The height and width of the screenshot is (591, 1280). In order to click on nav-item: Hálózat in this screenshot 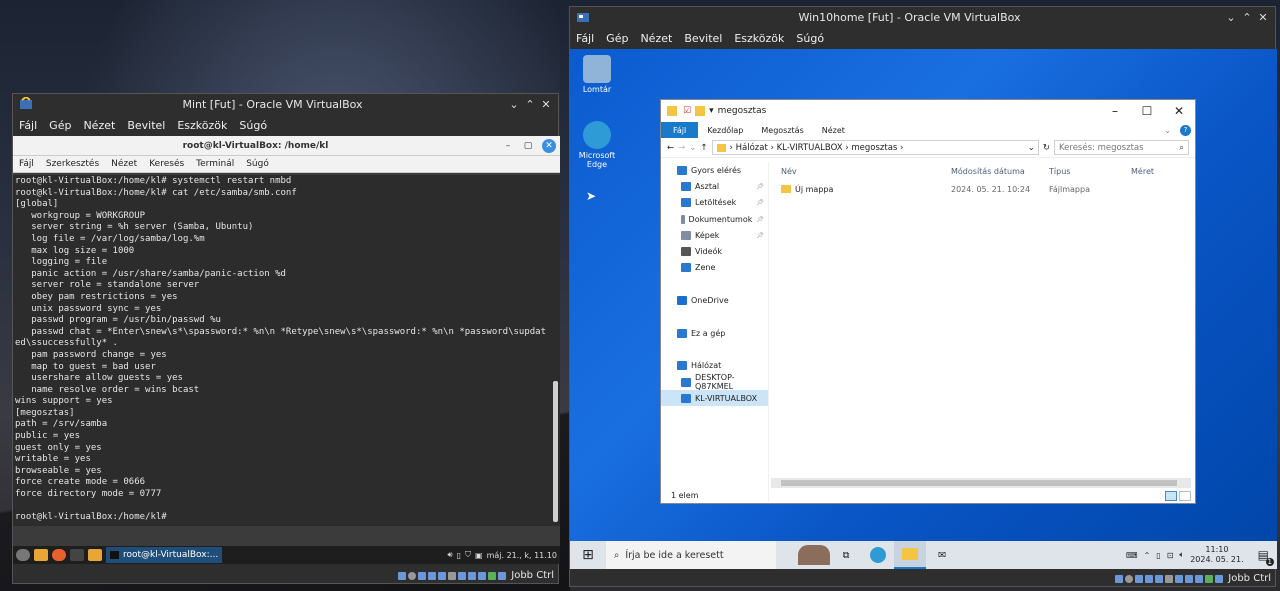, I will do `click(714, 366)`.